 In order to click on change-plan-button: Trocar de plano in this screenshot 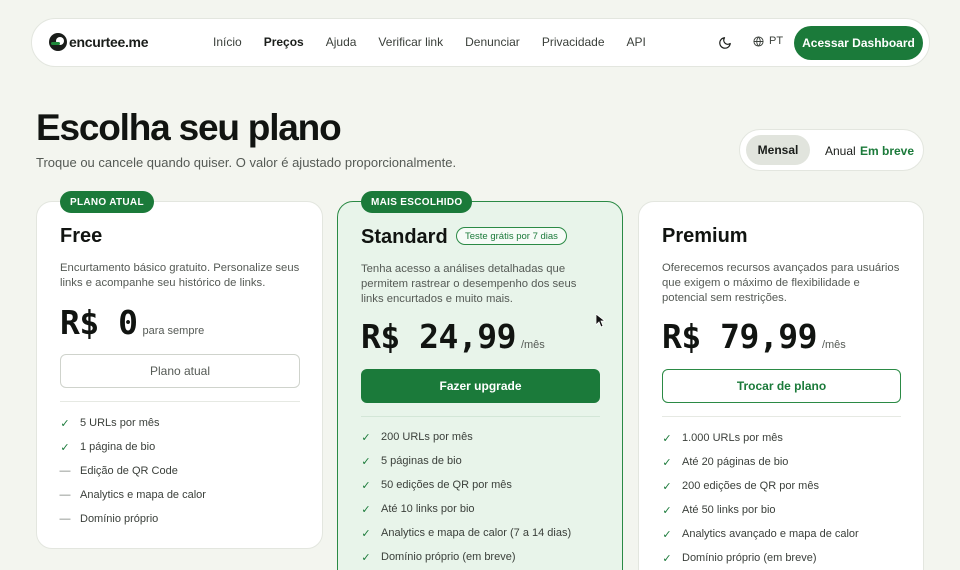, I will do `click(781, 386)`.